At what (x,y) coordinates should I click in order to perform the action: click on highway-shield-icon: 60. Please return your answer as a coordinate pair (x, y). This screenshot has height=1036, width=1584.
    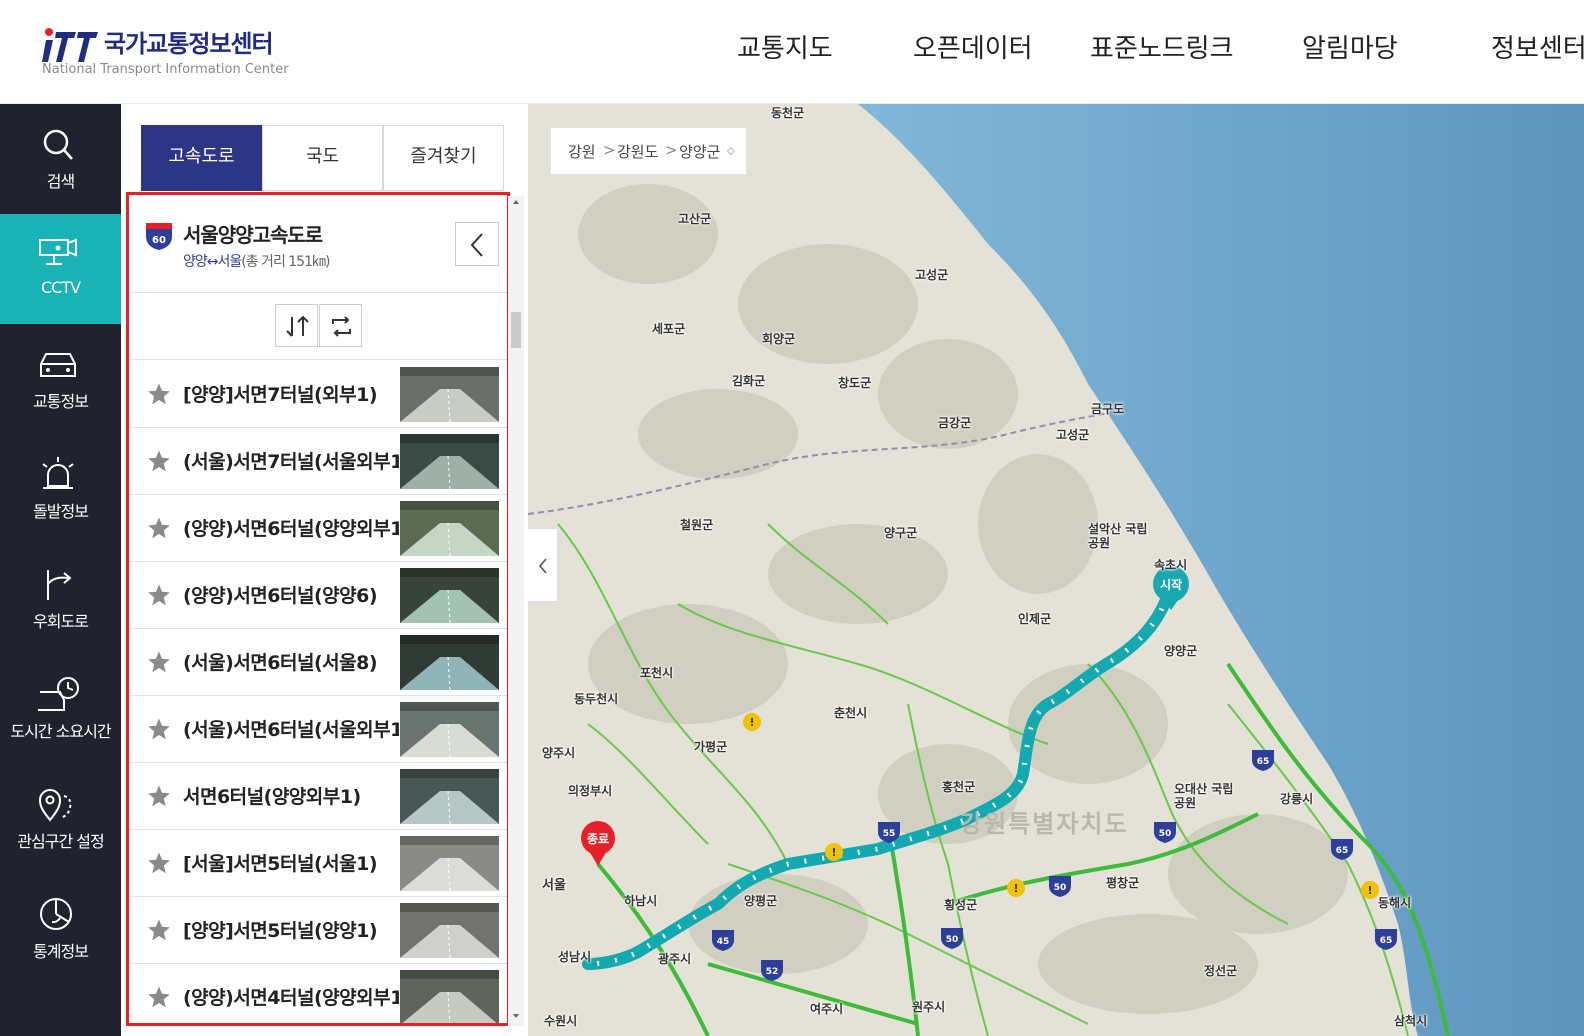
    Looking at the image, I should click on (159, 236).